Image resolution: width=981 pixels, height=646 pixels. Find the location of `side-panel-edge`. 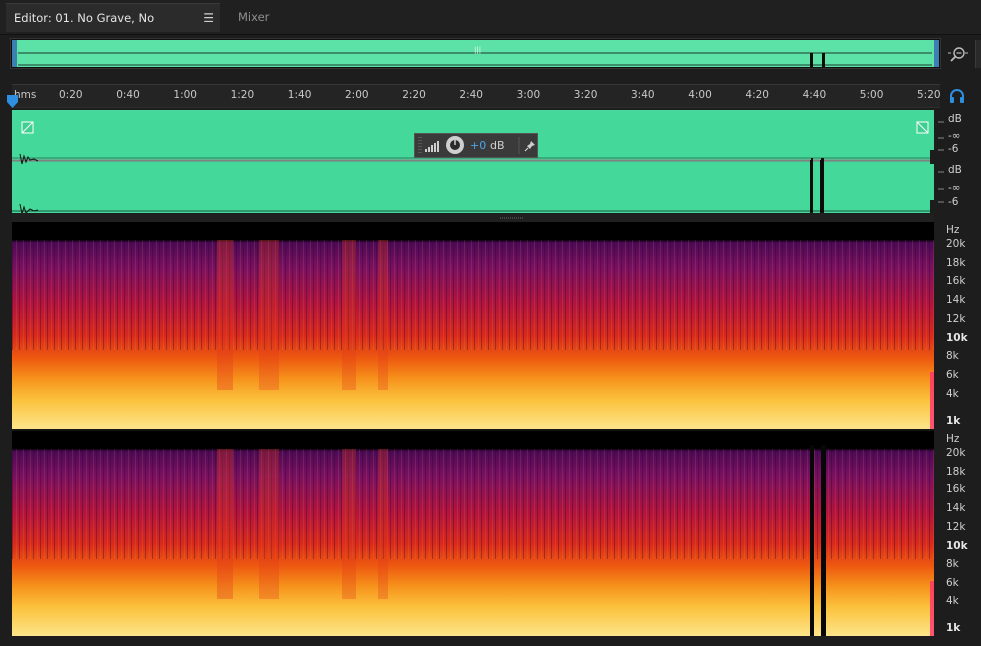

side-panel-edge is located at coordinates (978, 54).